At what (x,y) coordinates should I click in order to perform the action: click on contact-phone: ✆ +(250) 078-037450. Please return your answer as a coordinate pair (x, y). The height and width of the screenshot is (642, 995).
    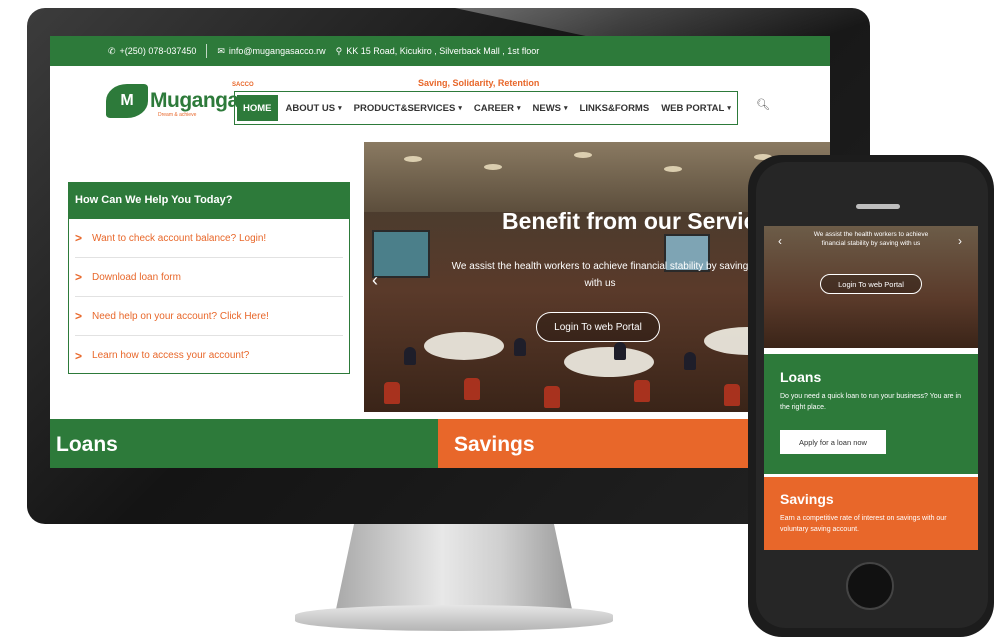
    Looking at the image, I should click on (152, 51).